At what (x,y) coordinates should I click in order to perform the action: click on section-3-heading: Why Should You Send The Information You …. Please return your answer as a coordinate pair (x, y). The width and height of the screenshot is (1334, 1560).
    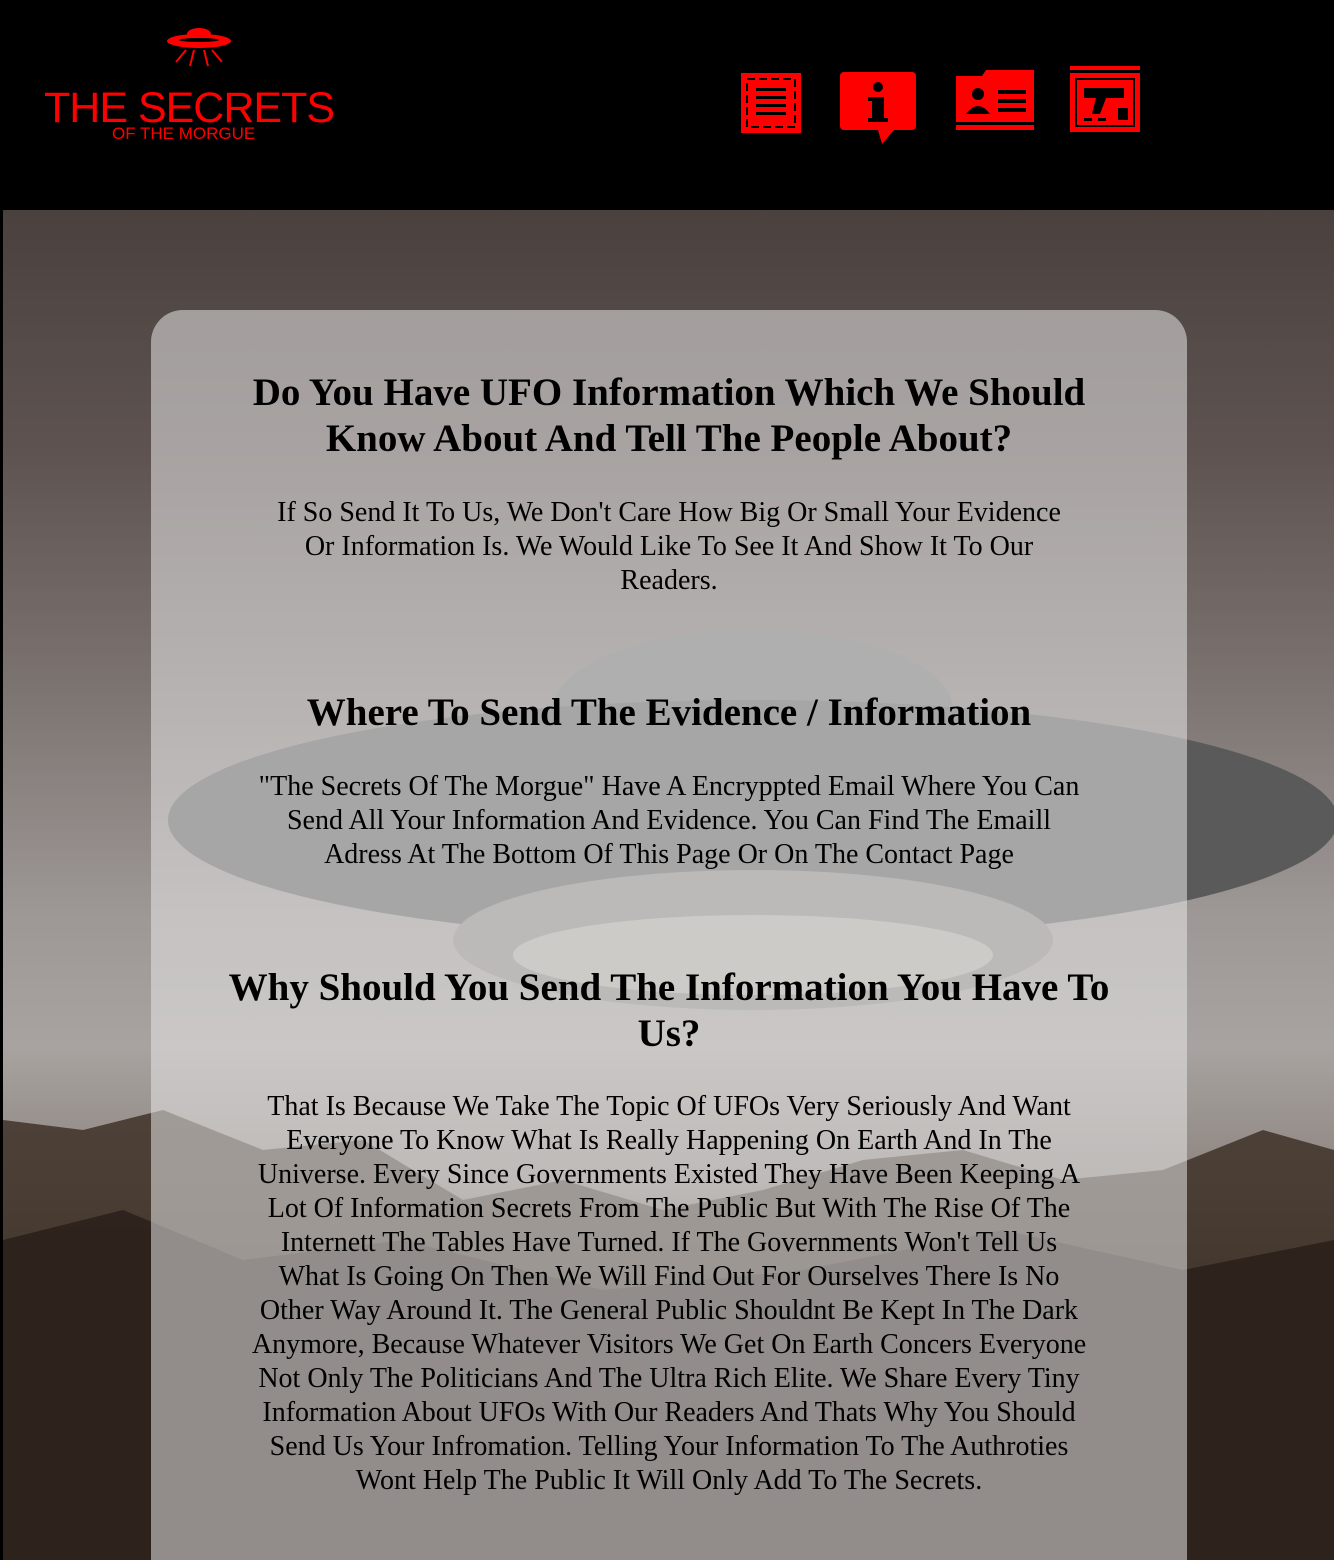
    Looking at the image, I should click on (669, 1010).